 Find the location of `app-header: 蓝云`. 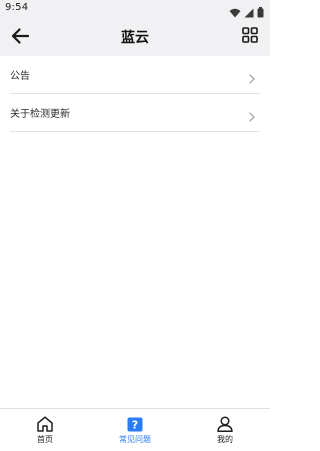

app-header: 蓝云 is located at coordinates (135, 37).